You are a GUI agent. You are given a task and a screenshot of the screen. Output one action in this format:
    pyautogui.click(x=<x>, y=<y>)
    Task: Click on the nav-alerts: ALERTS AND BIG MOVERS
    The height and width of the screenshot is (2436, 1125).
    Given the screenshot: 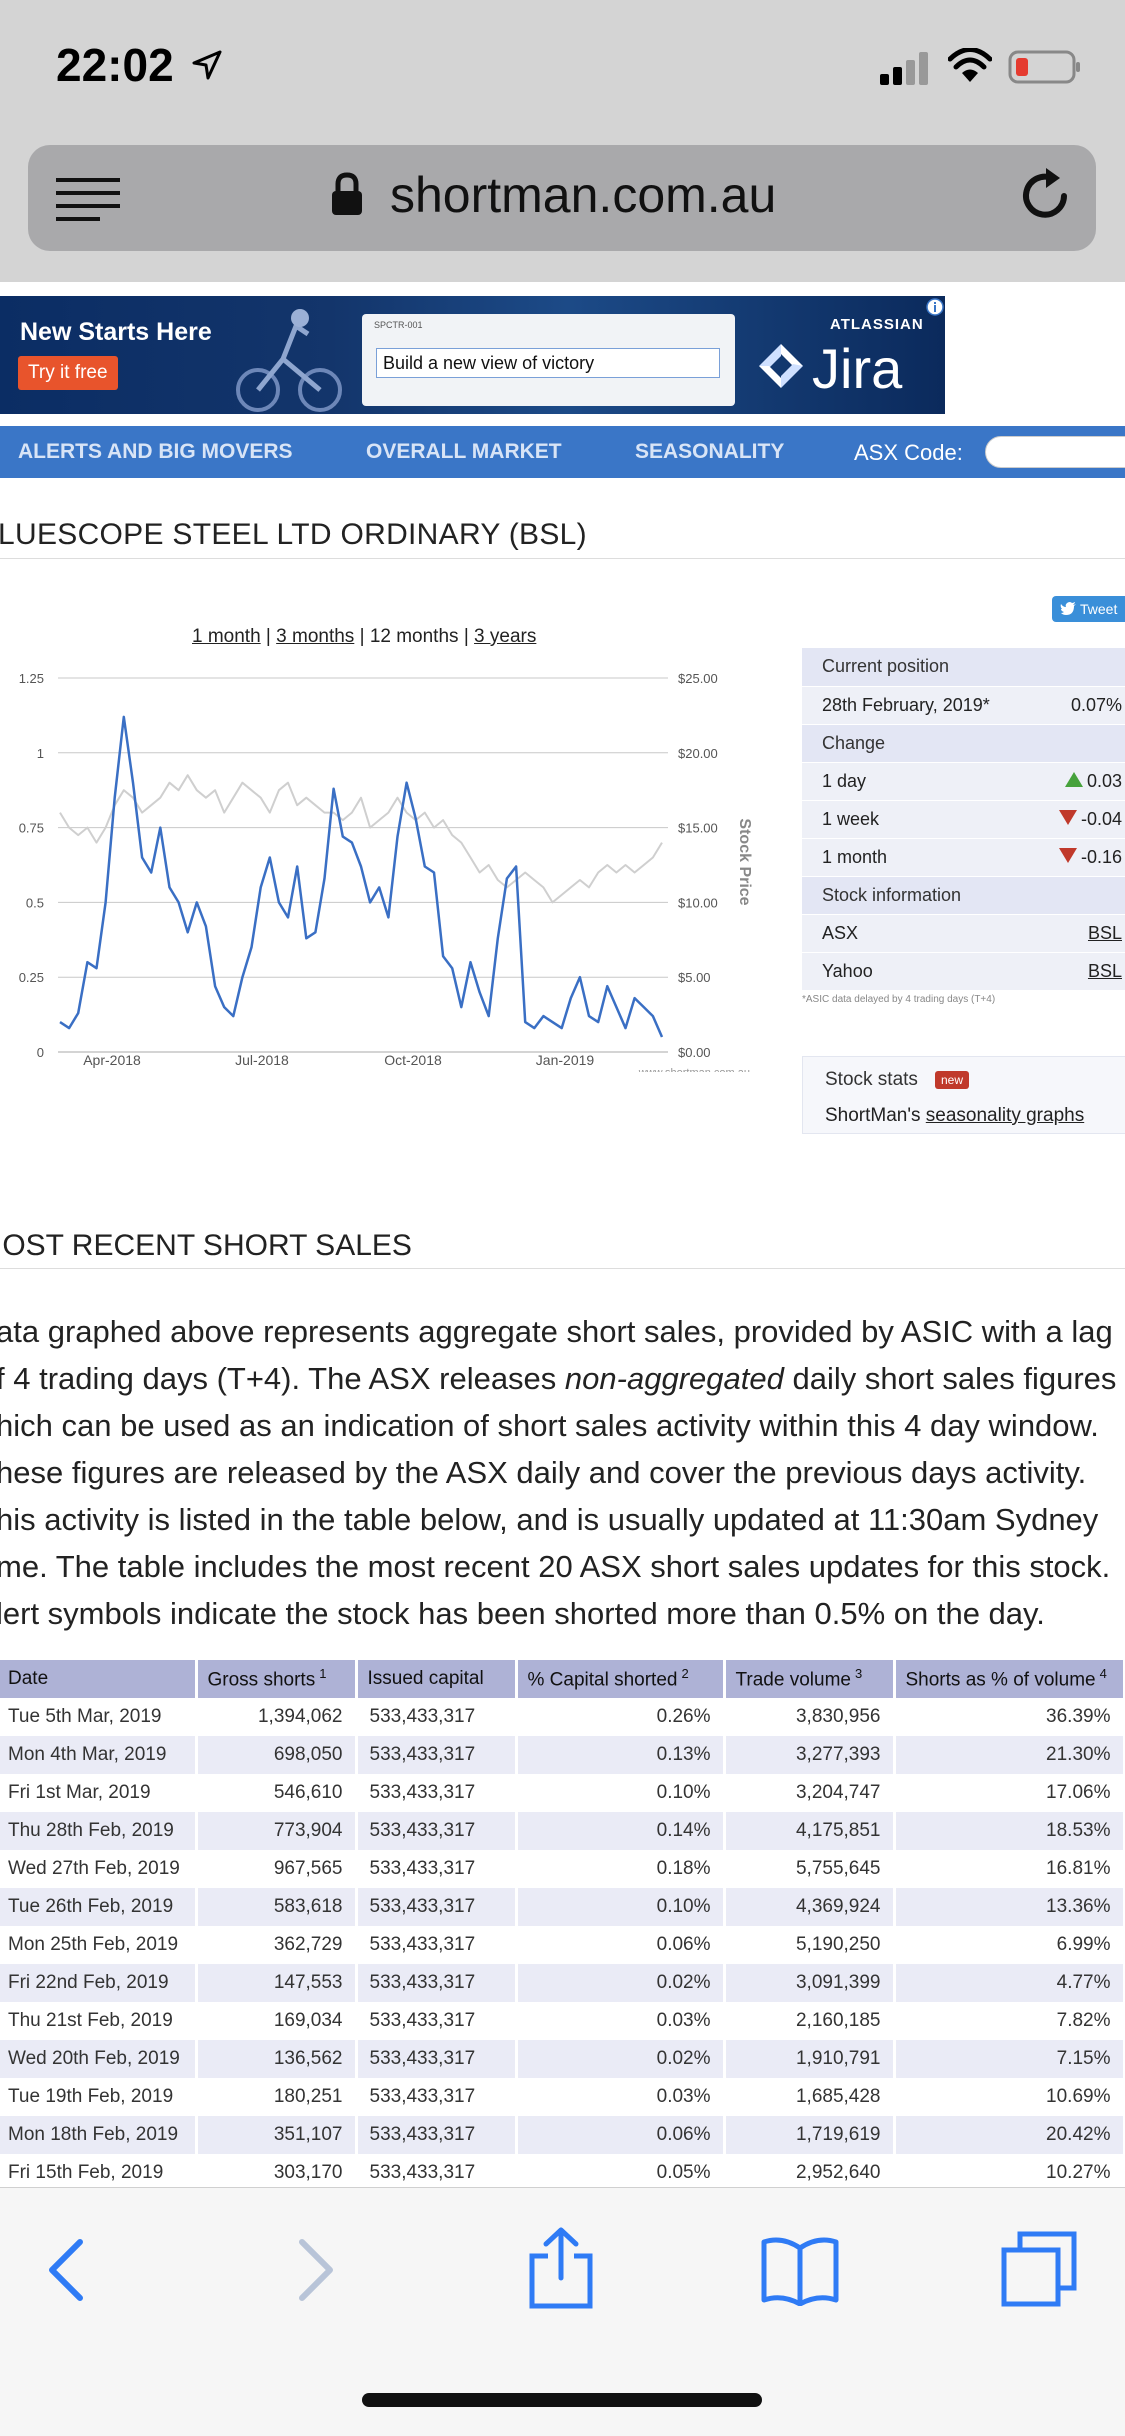 What is the action you would take?
    pyautogui.click(x=155, y=452)
    